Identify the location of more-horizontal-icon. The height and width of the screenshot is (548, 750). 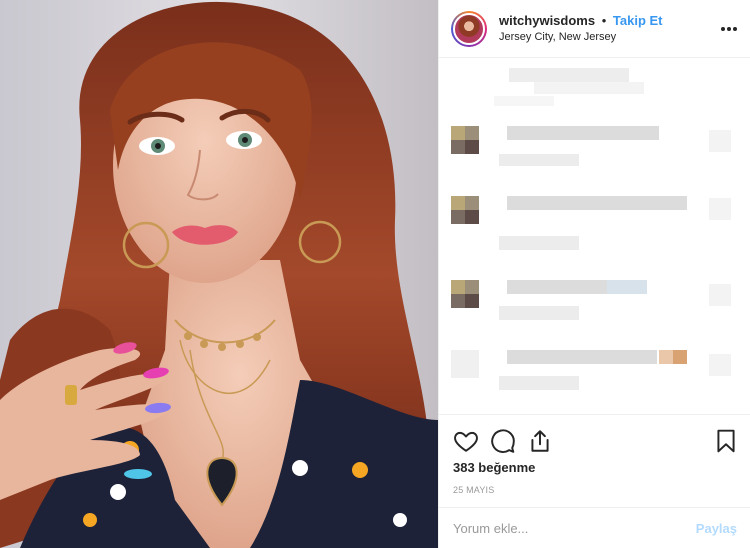
(729, 29).